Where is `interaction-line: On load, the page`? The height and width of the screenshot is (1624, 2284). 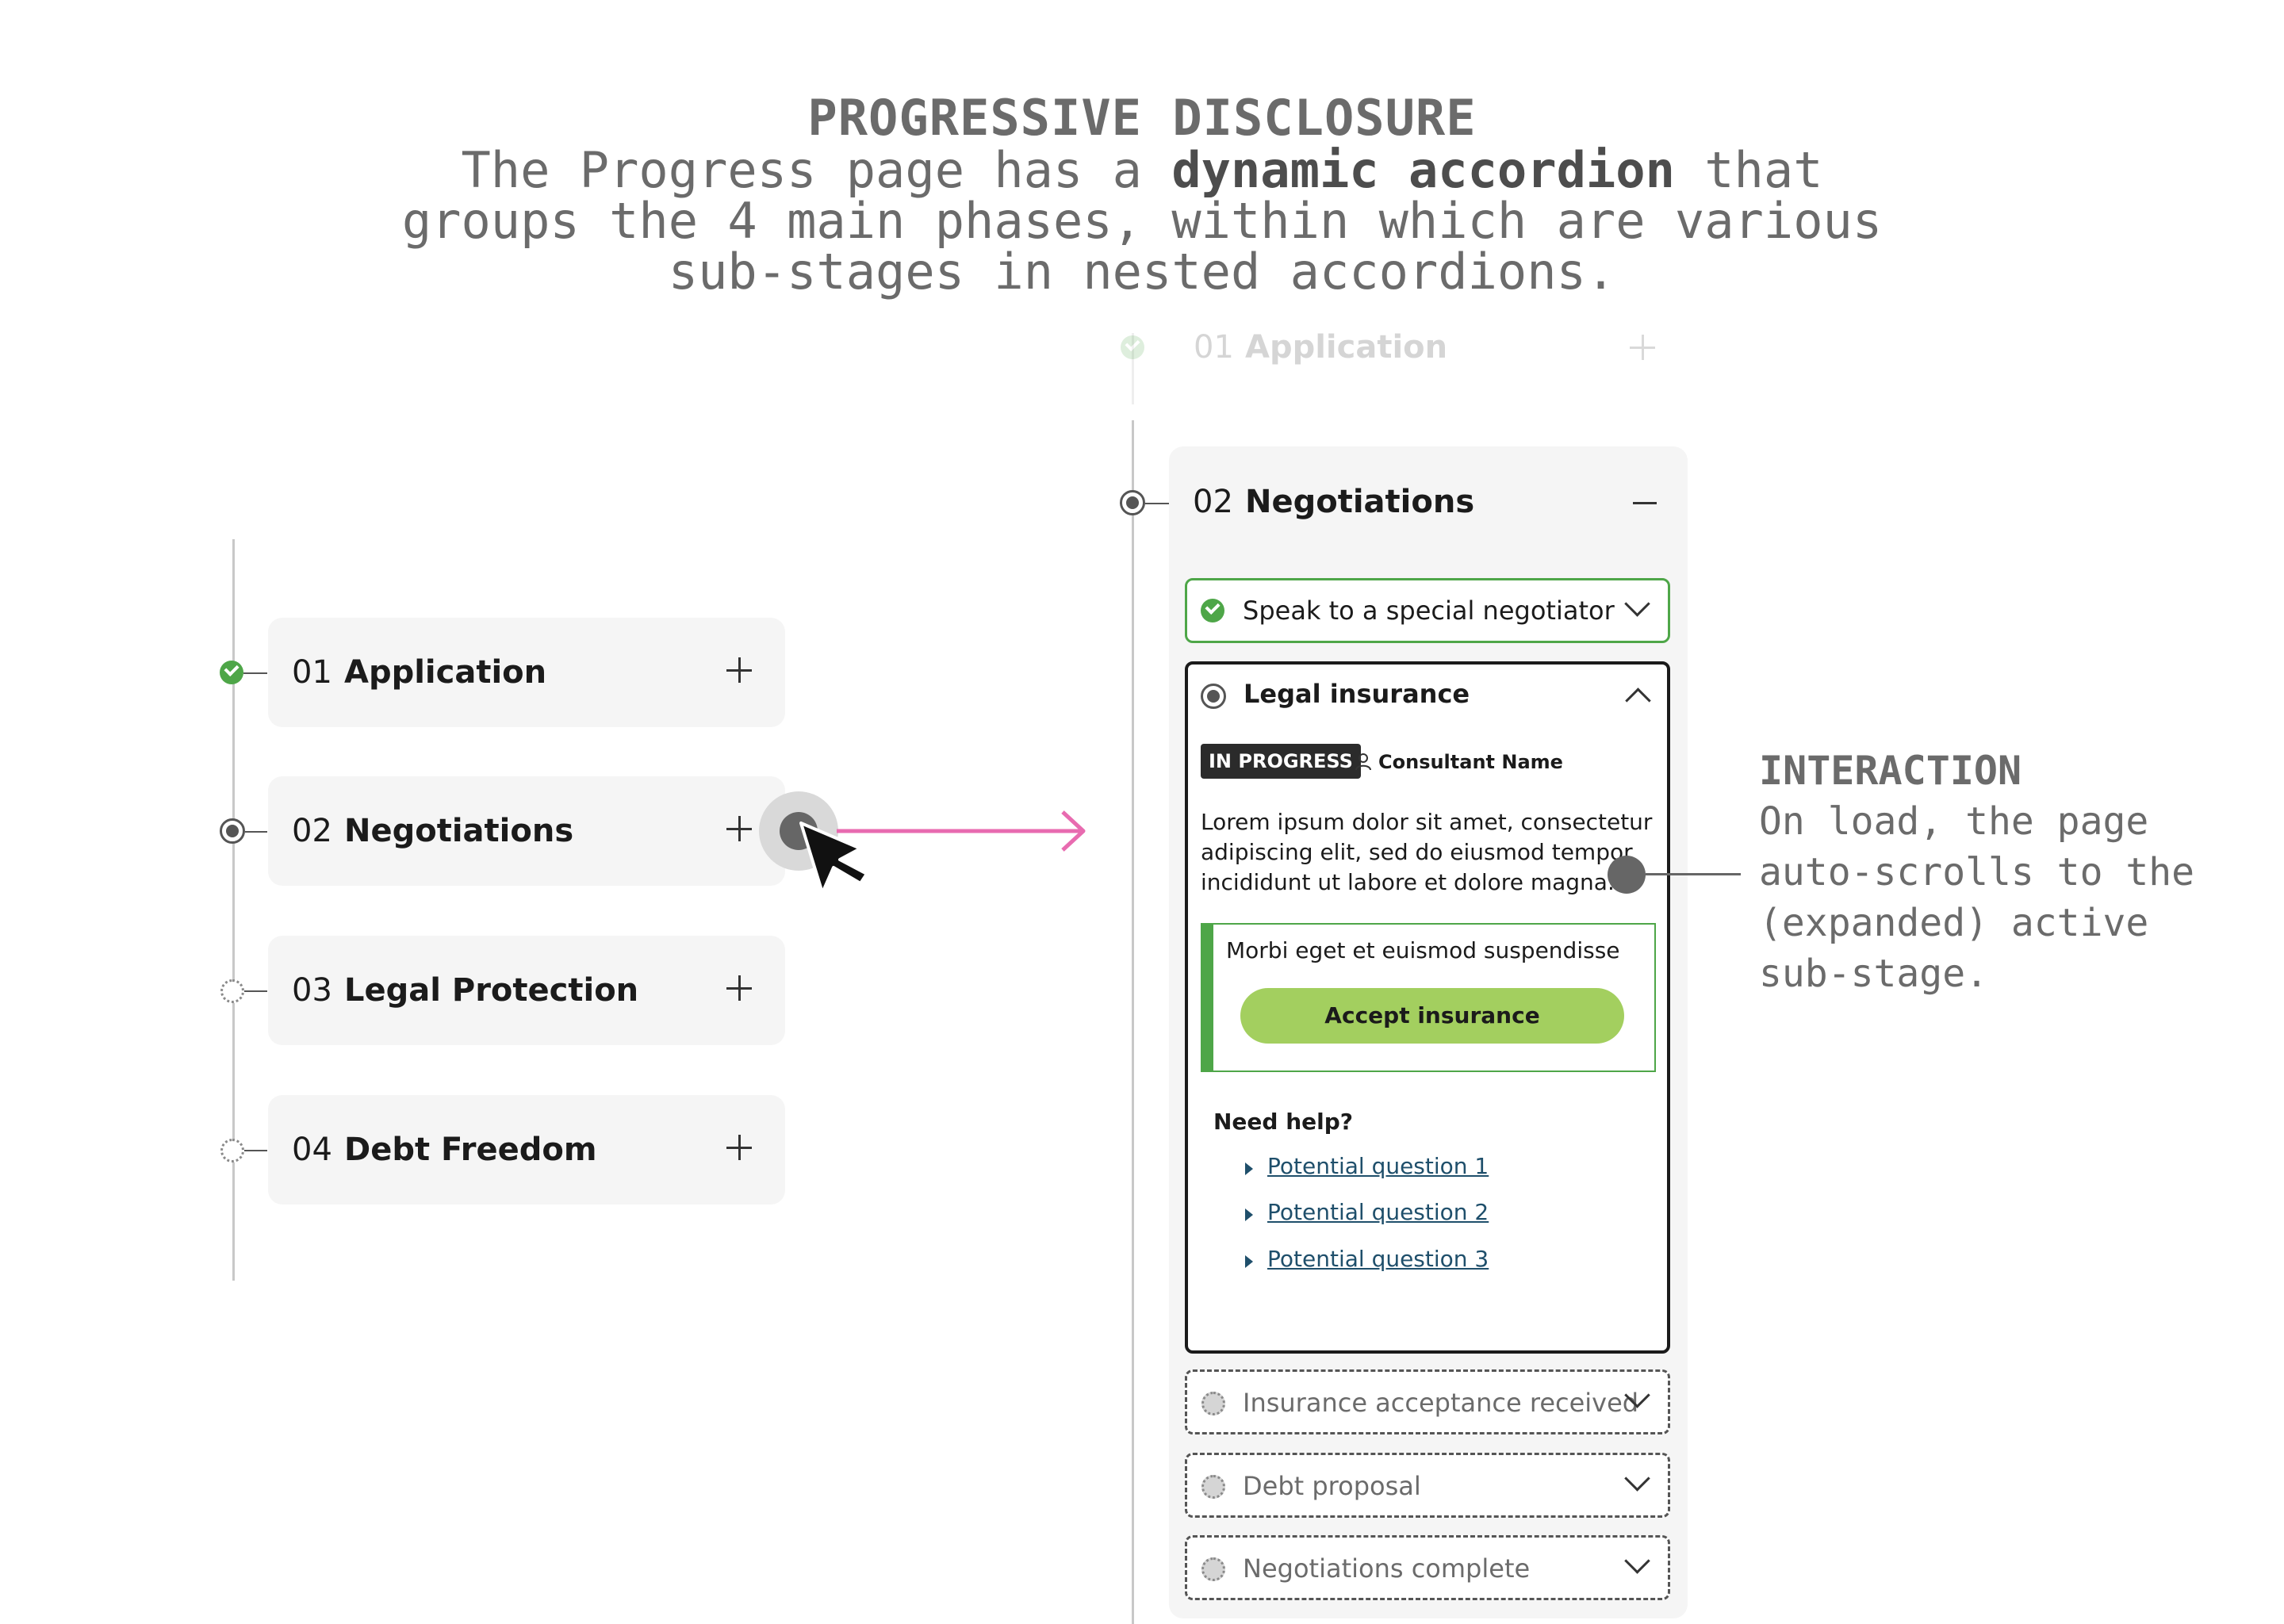 interaction-line: On load, the page is located at coordinates (1954, 821).